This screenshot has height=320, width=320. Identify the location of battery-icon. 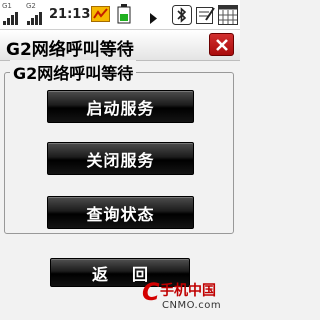
(124, 16).